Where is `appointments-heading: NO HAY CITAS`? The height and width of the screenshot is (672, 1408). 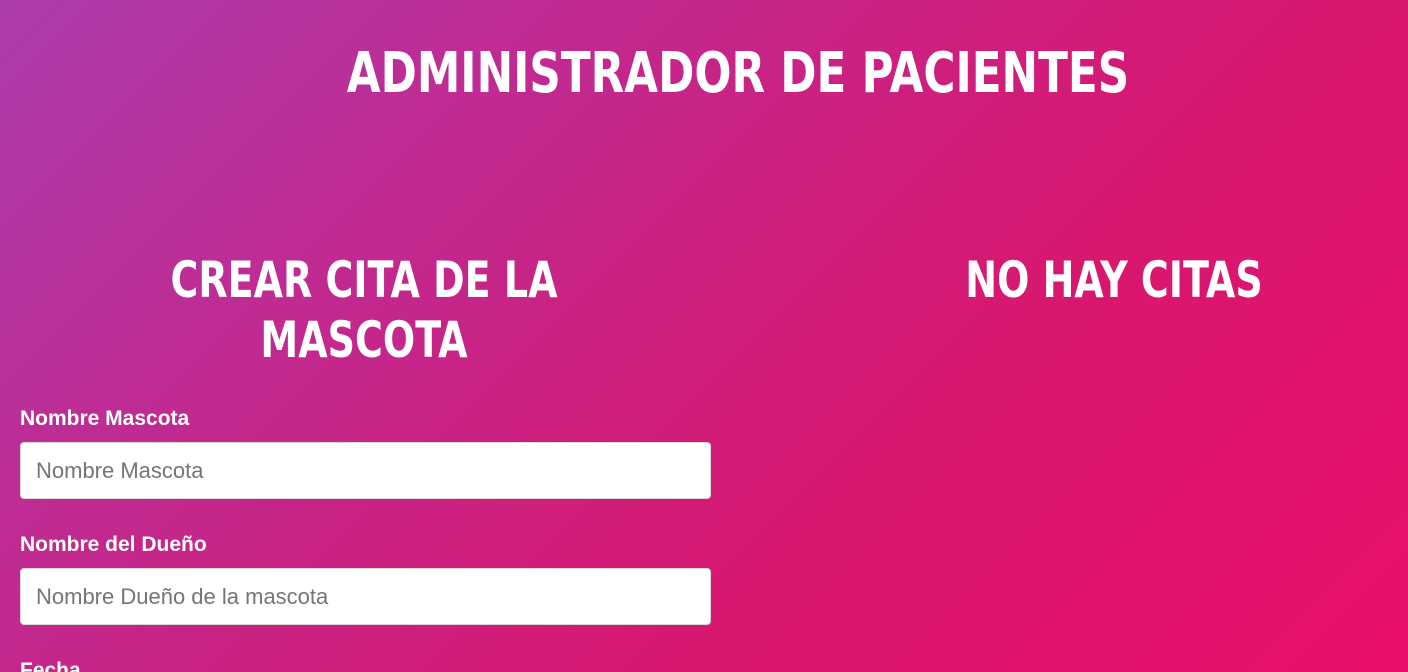 appointments-heading: NO HAY CITAS is located at coordinates (1114, 280).